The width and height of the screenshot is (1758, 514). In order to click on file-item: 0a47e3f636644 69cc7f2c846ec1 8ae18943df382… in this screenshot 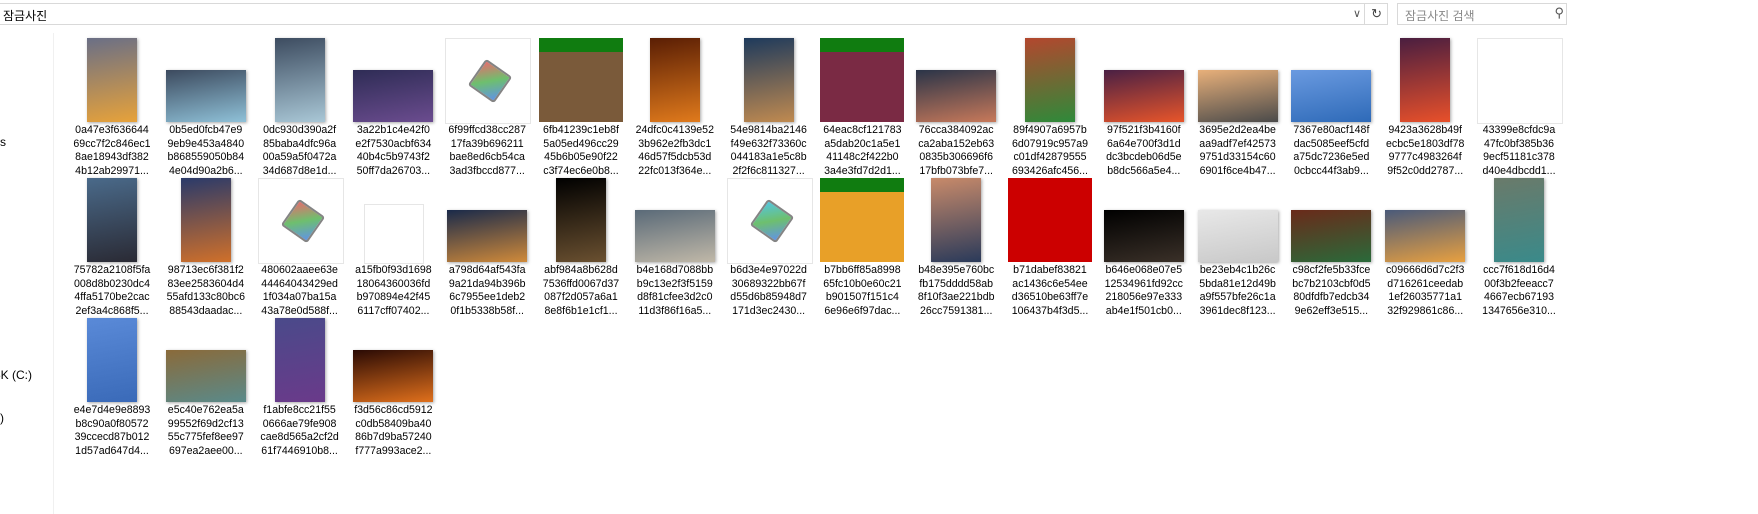, I will do `click(112, 108)`.